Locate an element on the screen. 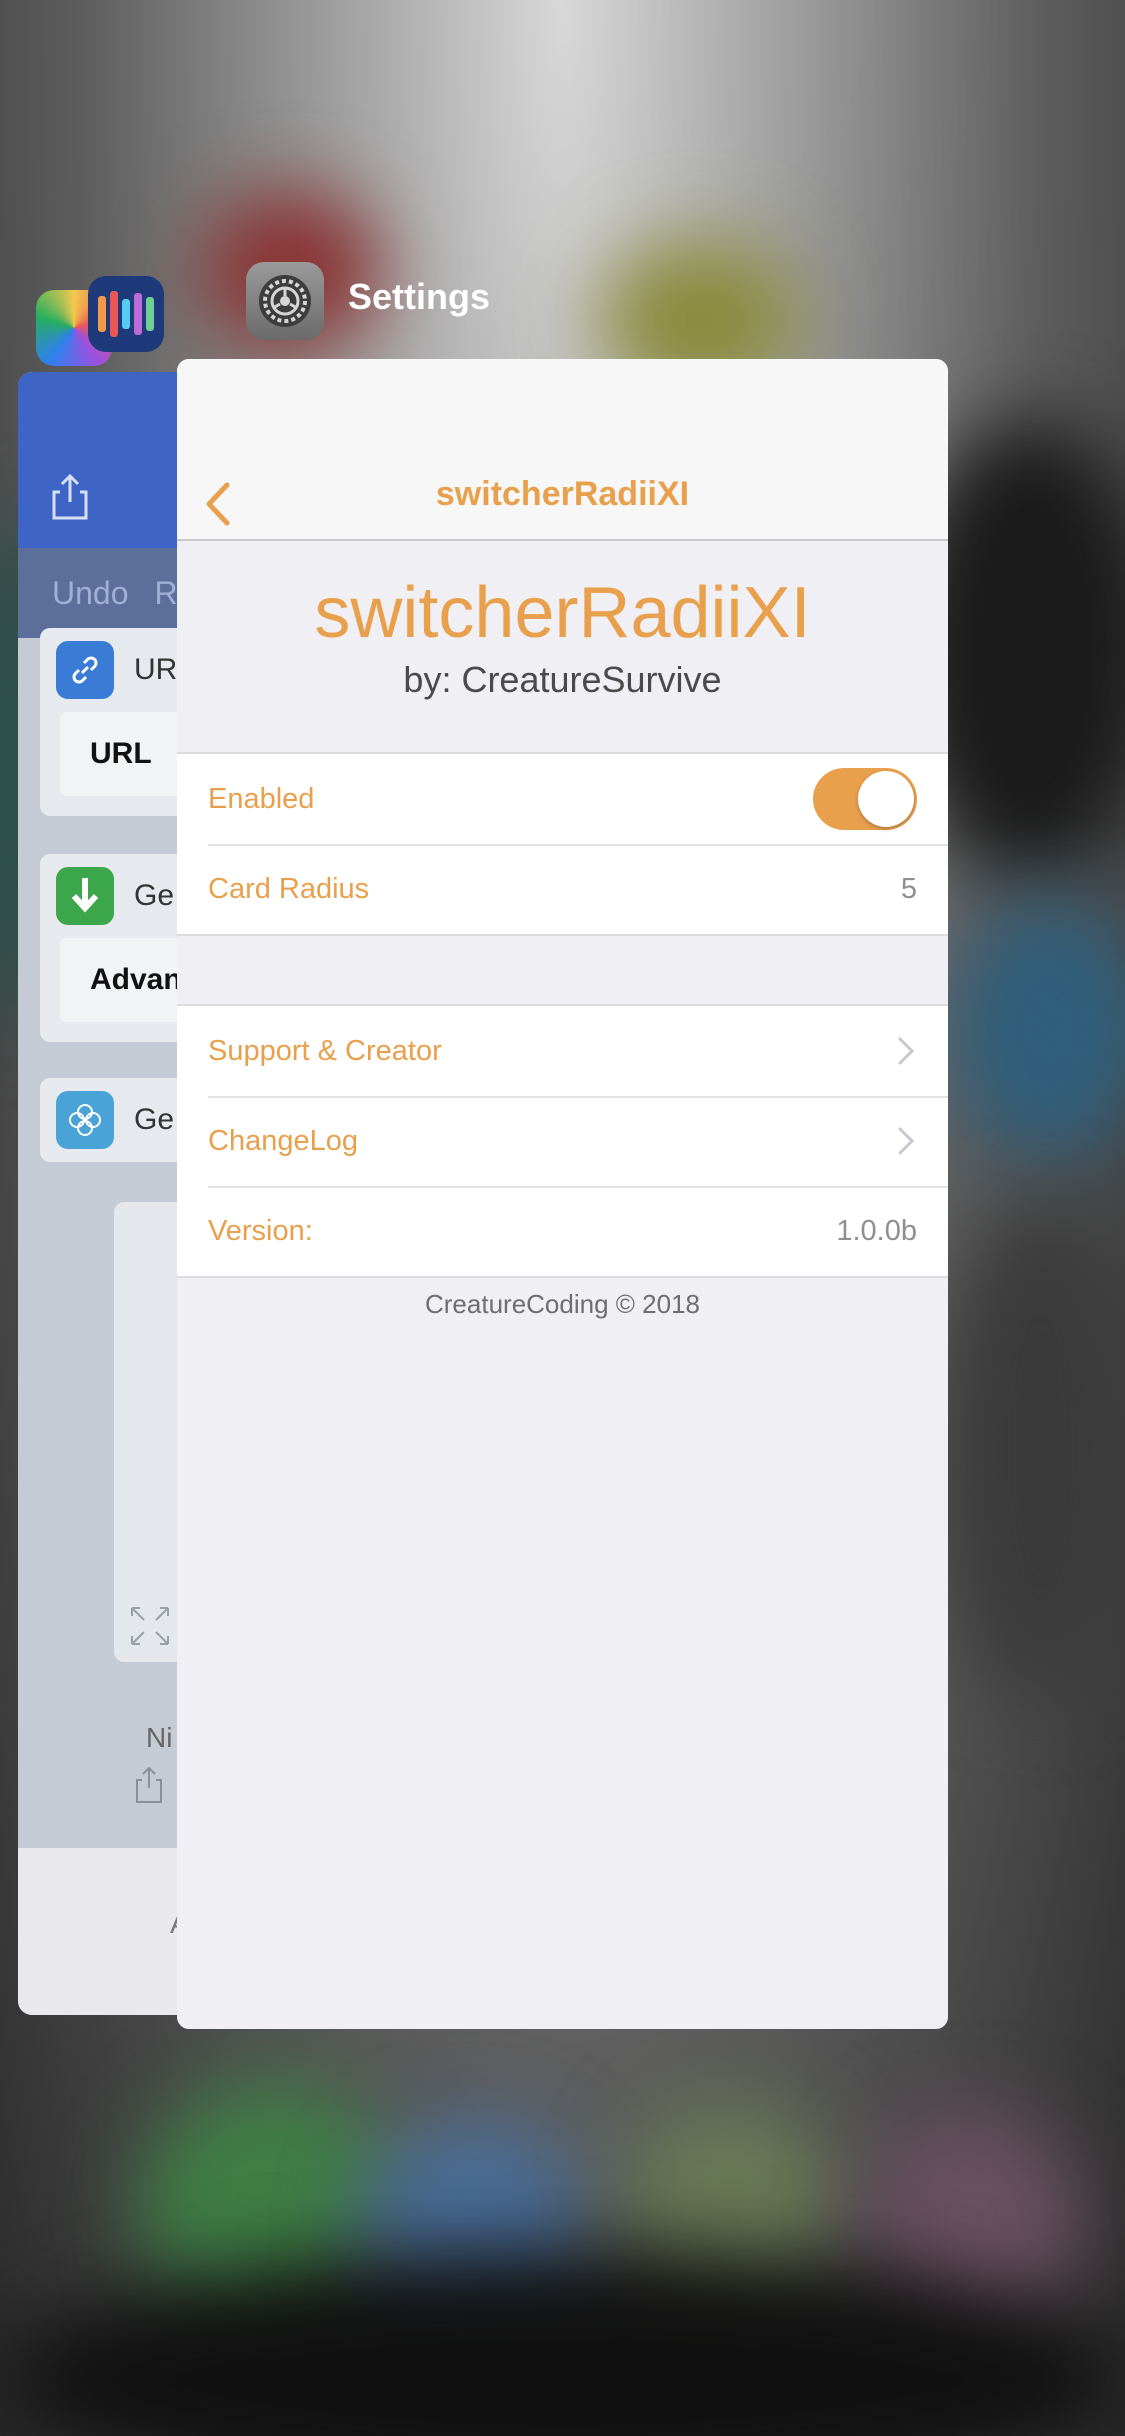  changelog-row: ChangeLog is located at coordinates (562, 1141).